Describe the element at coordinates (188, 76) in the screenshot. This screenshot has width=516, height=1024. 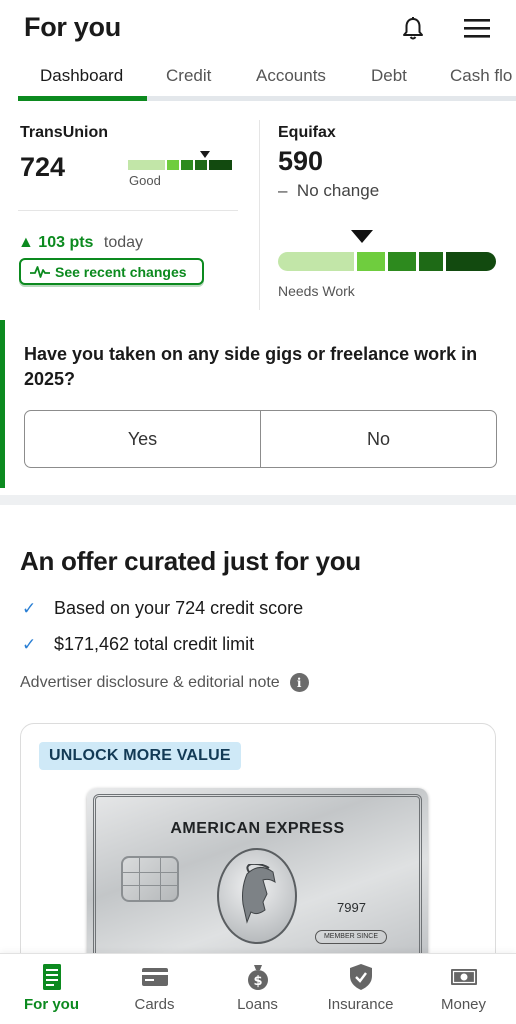
I see `tab-credit: Credit` at that location.